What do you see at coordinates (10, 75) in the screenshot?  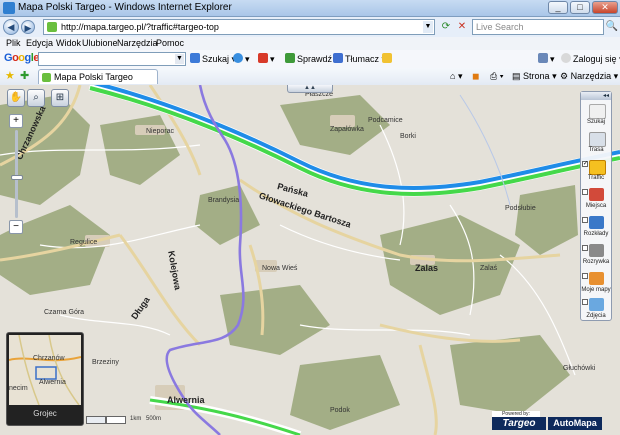 I see `favorites-star-icon: ★` at bounding box center [10, 75].